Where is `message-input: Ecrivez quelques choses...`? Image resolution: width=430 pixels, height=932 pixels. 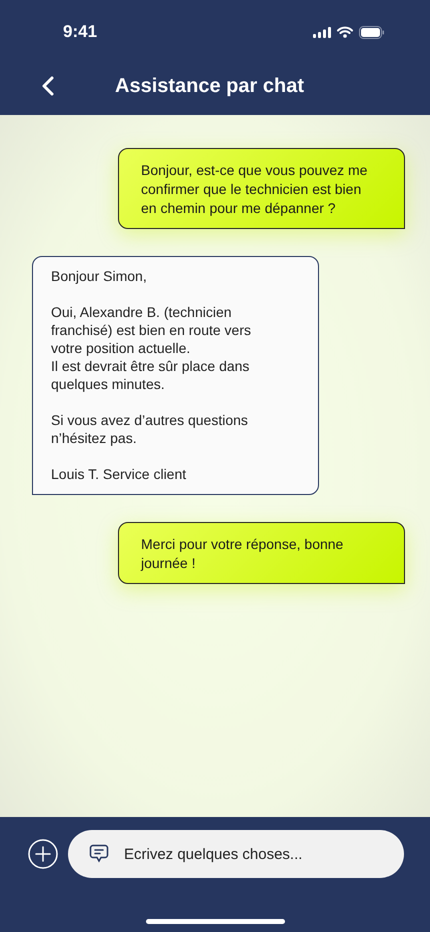
message-input: Ecrivez quelques choses... is located at coordinates (236, 854).